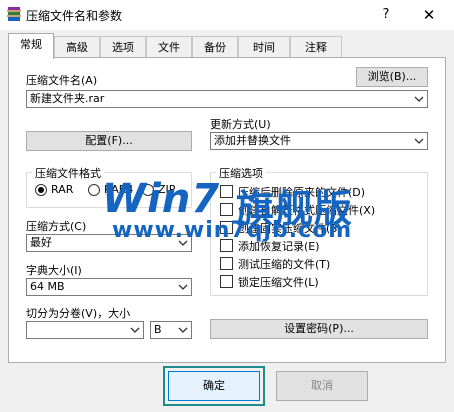  I want to click on lock-archive-label: 锁定压缩文件(L), so click(278, 282).